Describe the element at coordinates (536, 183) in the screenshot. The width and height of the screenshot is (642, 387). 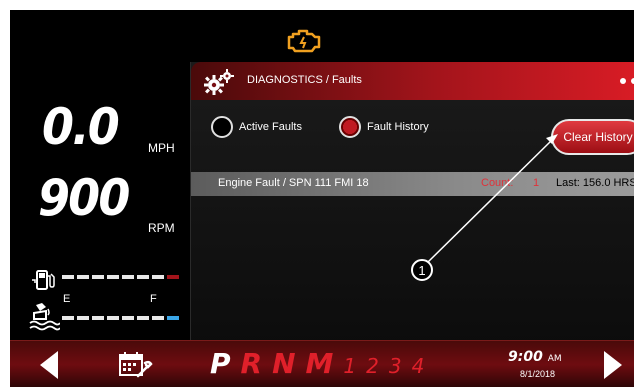
I see `fault-count: 1` at that location.